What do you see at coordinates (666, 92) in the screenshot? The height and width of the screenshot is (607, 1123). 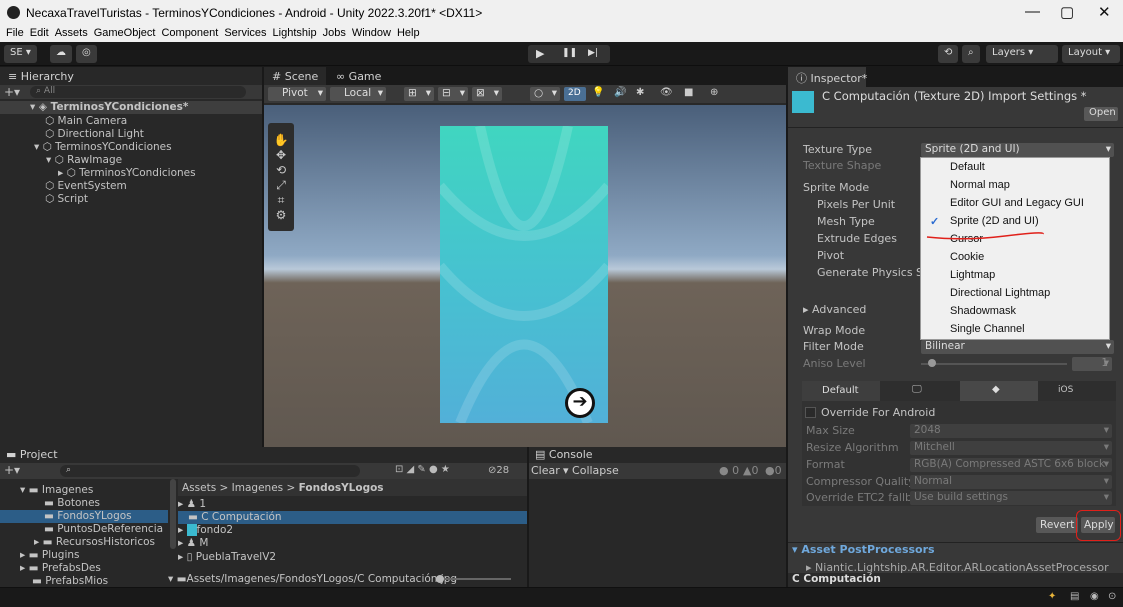 I see `hidden-objects-icon: 👁` at bounding box center [666, 92].